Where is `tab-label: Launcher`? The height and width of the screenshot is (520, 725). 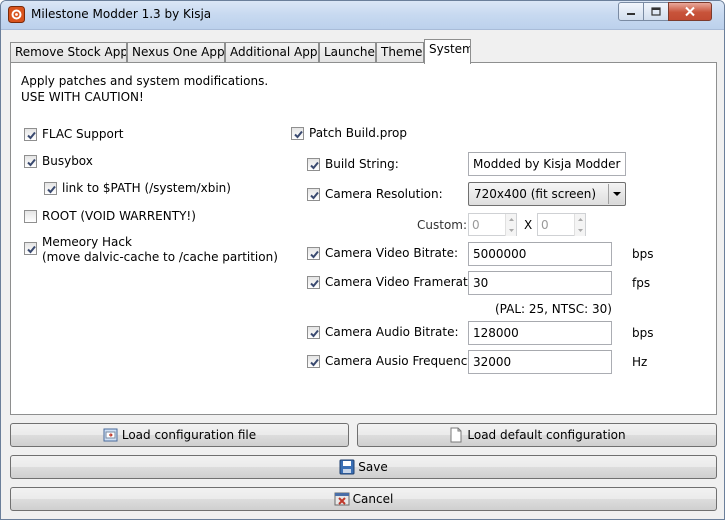
tab-label: Launcher is located at coordinates (350, 52).